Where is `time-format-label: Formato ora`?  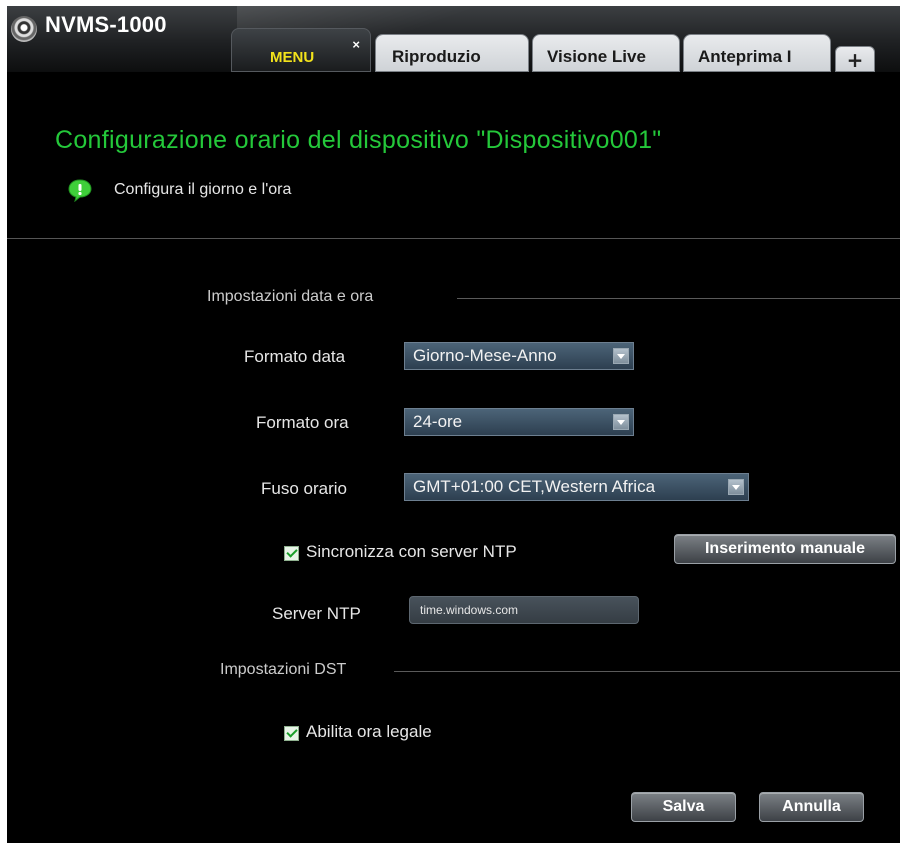
time-format-label: Formato ora is located at coordinates (302, 422).